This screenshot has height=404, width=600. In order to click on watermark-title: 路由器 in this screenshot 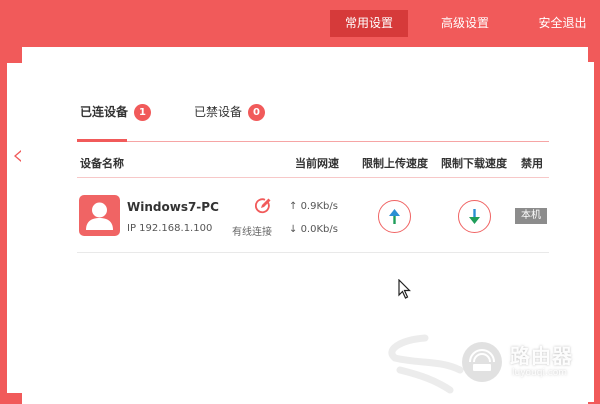, I will do `click(541, 356)`.